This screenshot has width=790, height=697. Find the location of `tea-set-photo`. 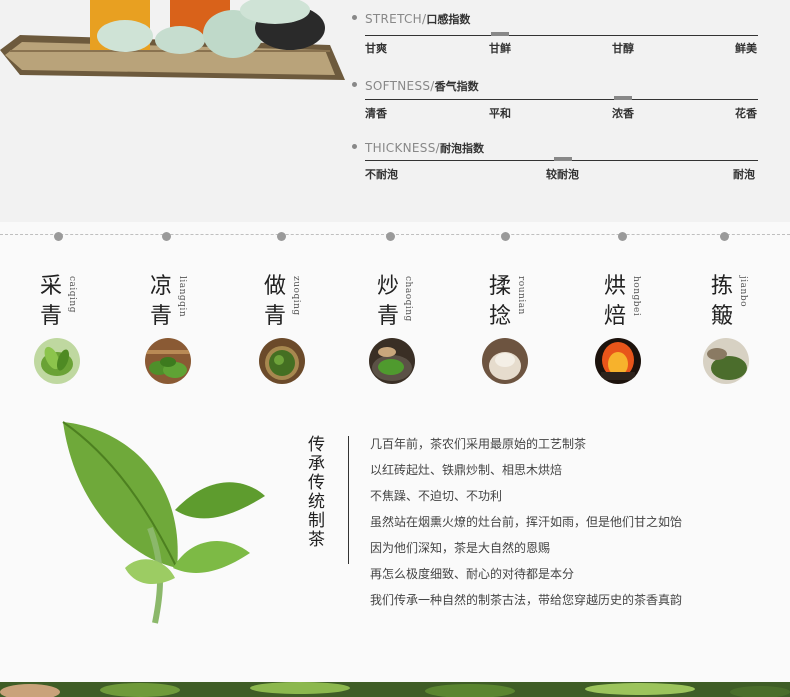

tea-set-photo is located at coordinates (172, 40).